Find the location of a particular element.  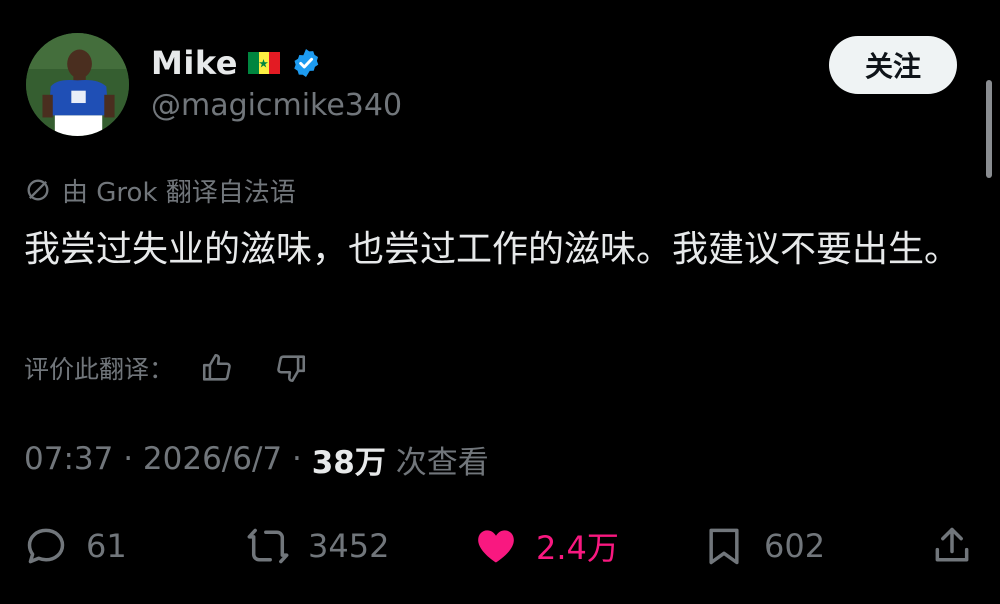

avatar-image is located at coordinates (77, 84).